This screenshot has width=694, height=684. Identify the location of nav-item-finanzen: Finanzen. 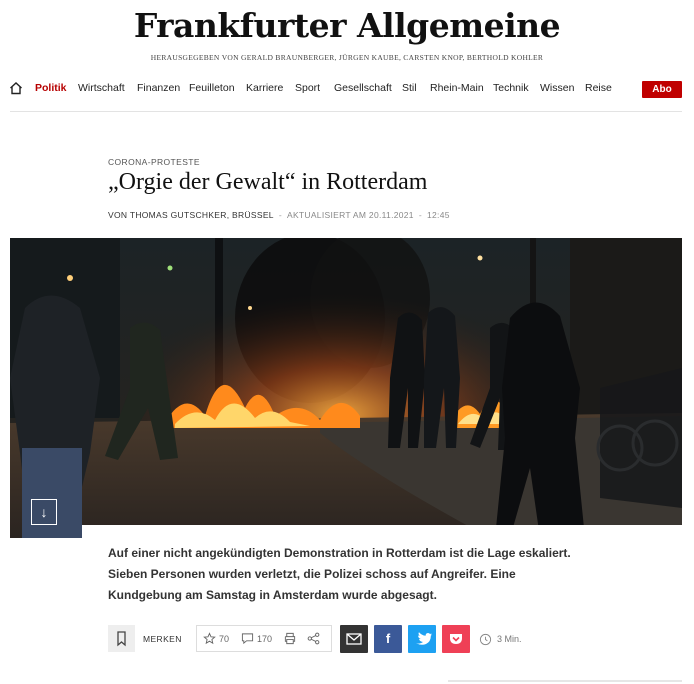
(158, 88).